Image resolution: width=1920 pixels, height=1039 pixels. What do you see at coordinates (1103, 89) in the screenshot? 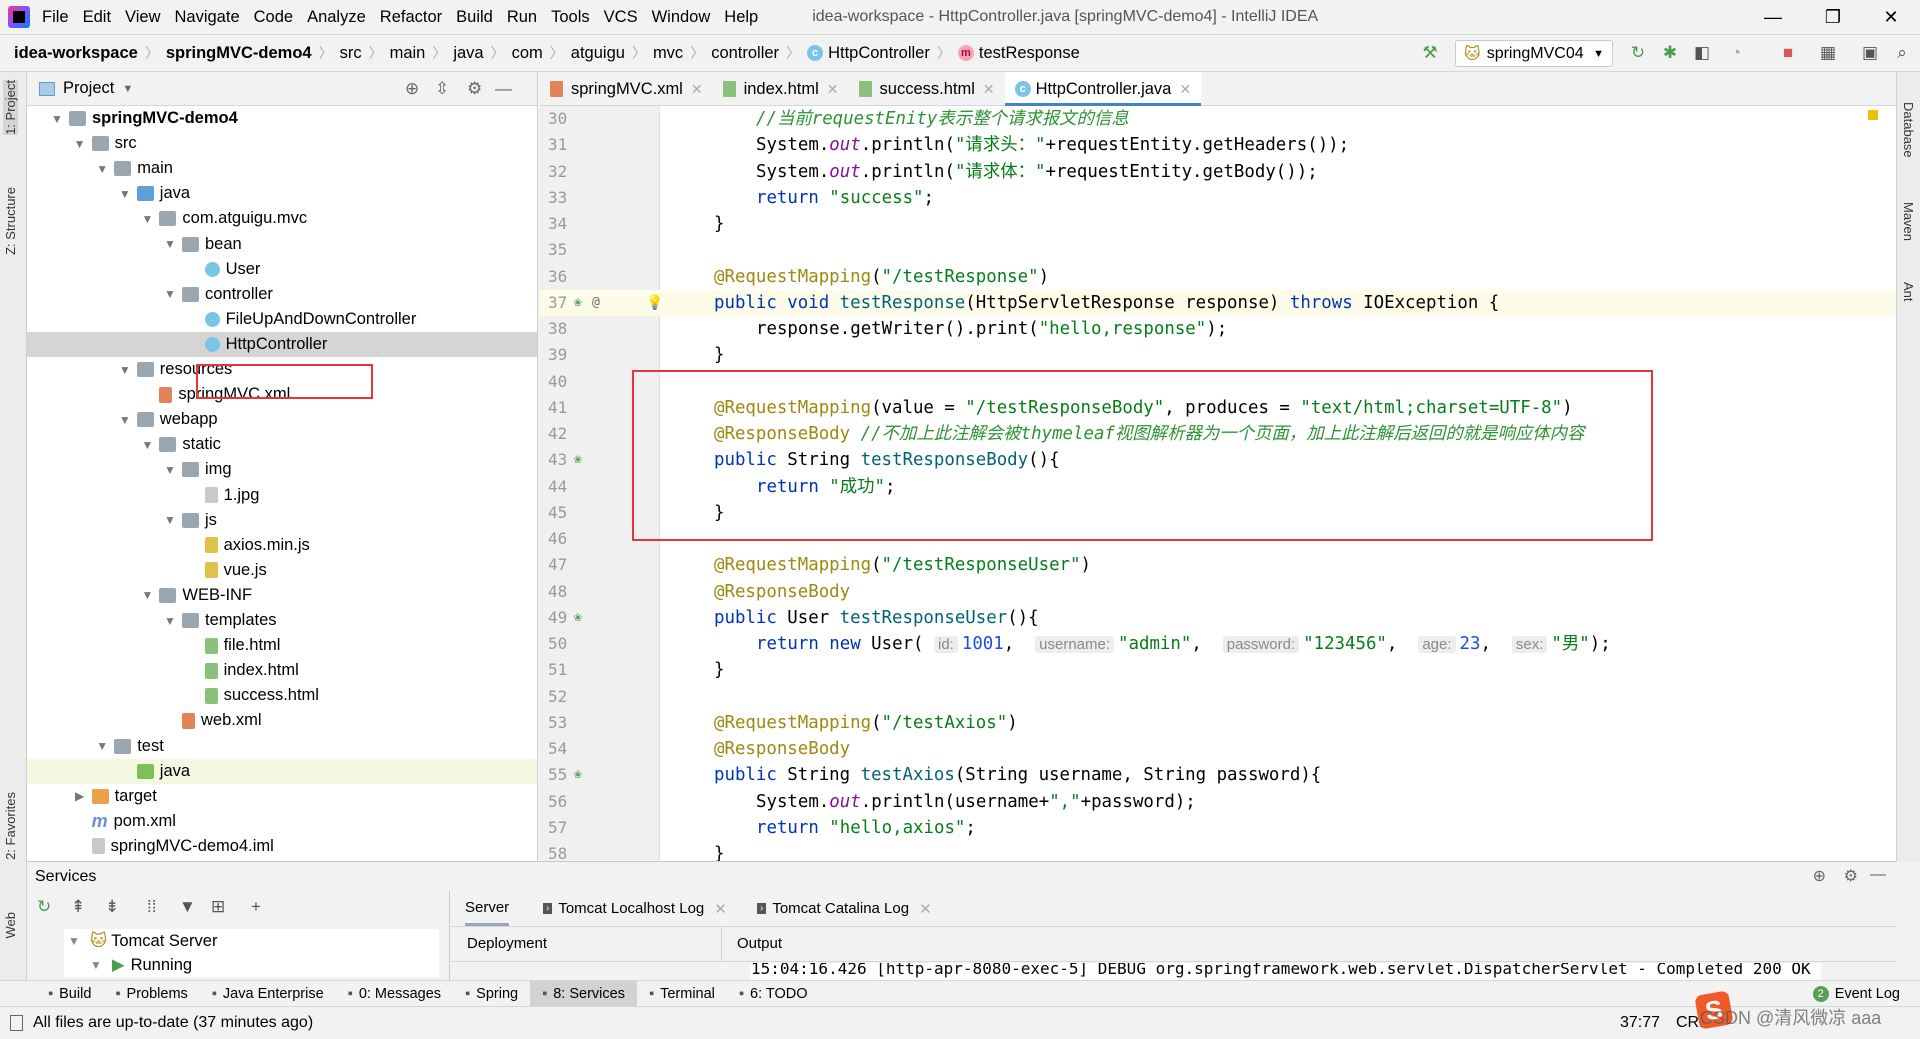
I see `tab-httpcontroller-java: c HttpController.java ✕` at bounding box center [1103, 89].